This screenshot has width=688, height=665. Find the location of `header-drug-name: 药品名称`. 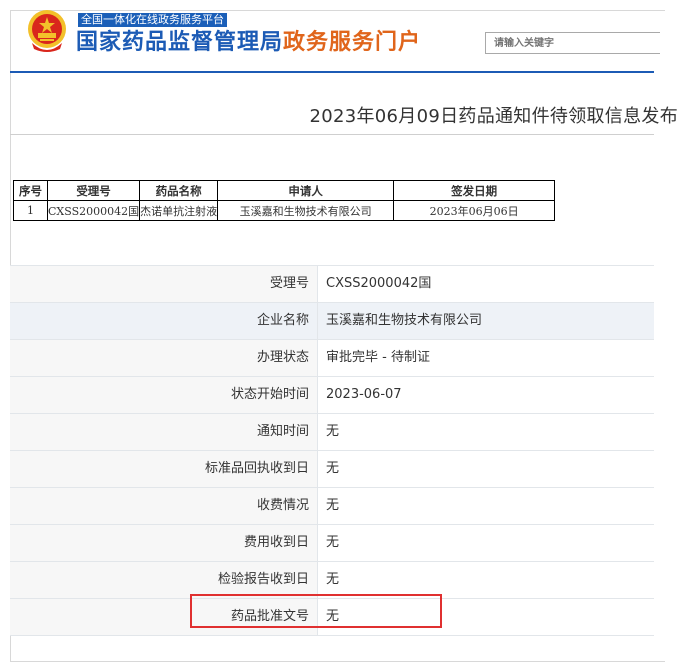

header-drug-name: 药品名称 is located at coordinates (179, 190).